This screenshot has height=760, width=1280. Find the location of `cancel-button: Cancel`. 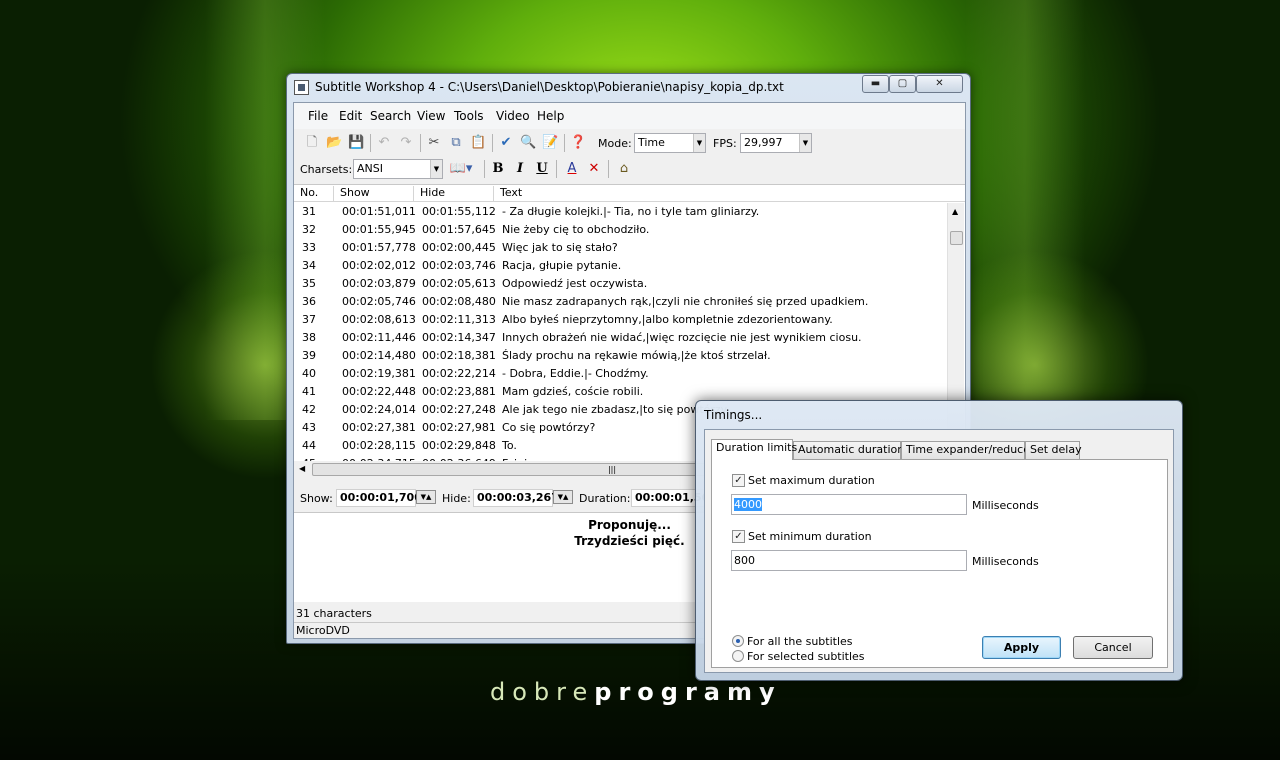

cancel-button: Cancel is located at coordinates (1113, 647).